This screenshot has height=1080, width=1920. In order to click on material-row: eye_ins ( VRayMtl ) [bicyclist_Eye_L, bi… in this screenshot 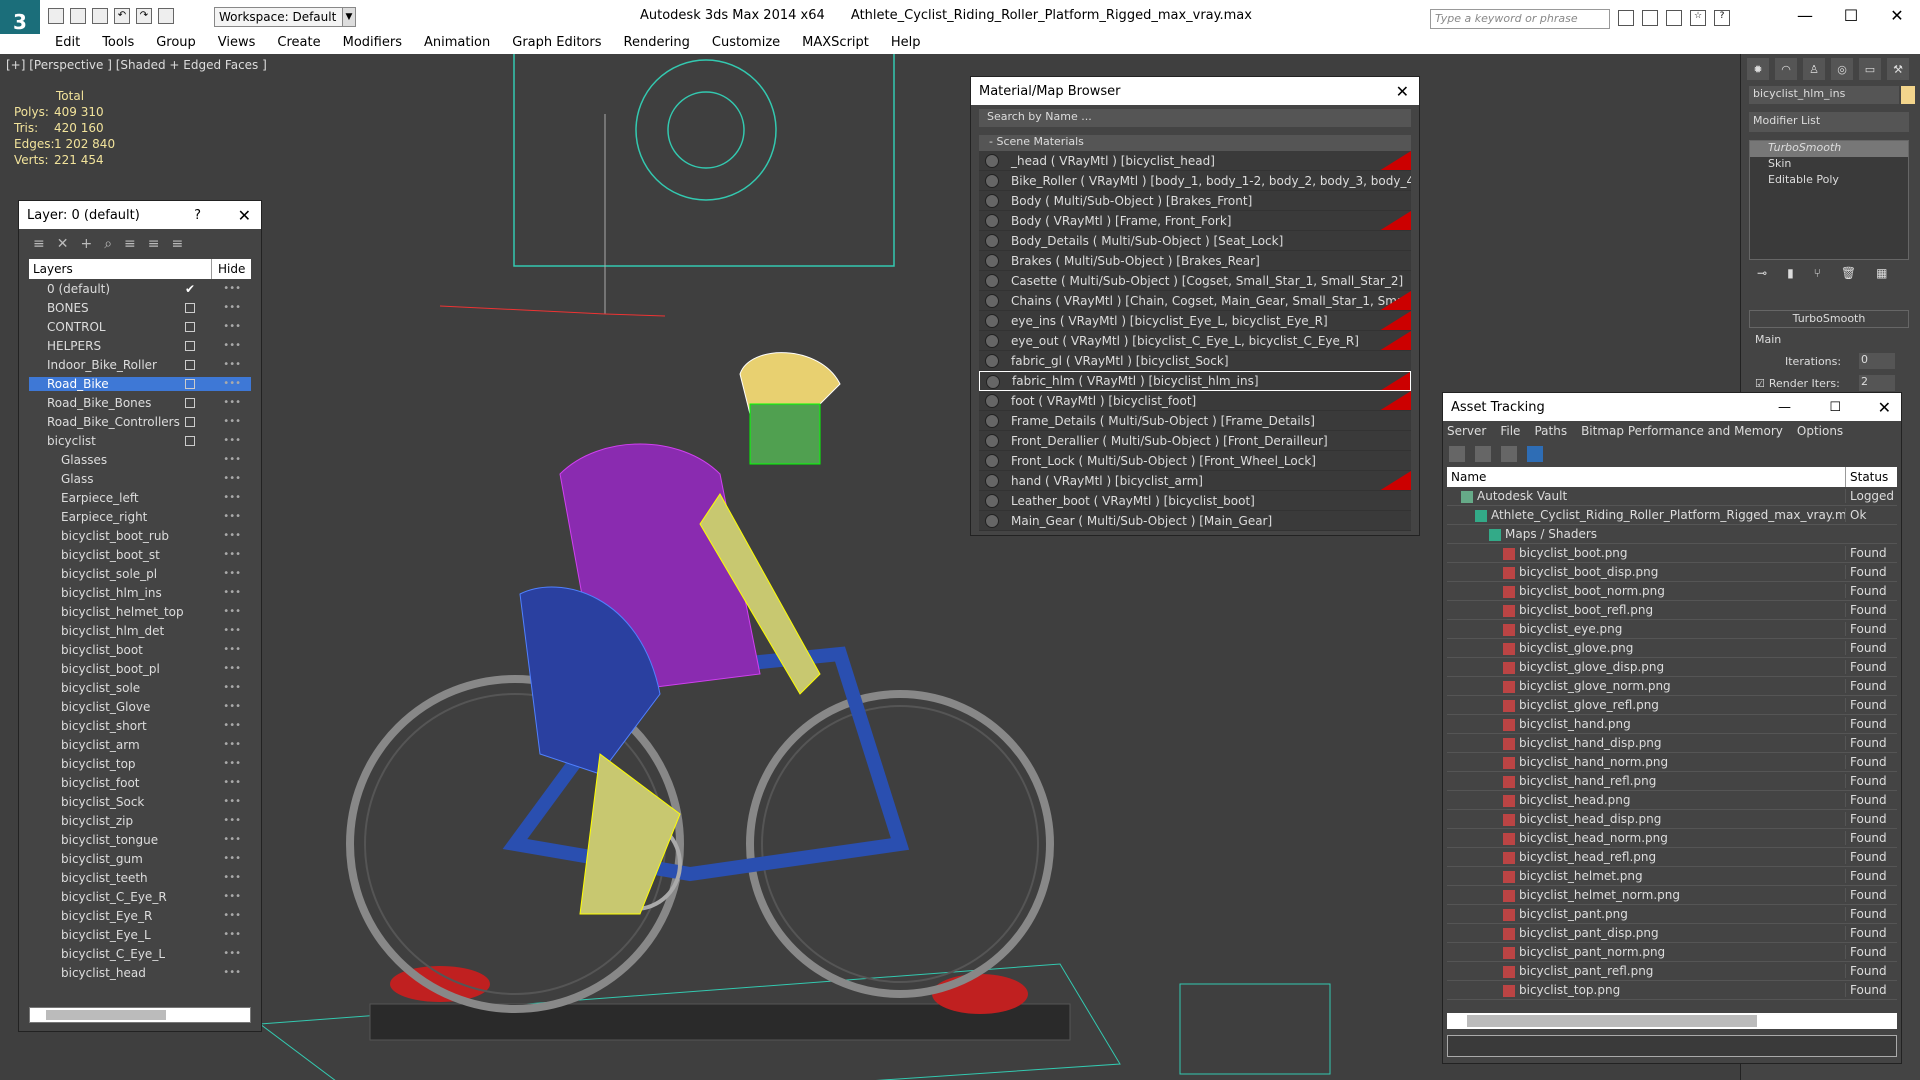, I will do `click(1195, 321)`.